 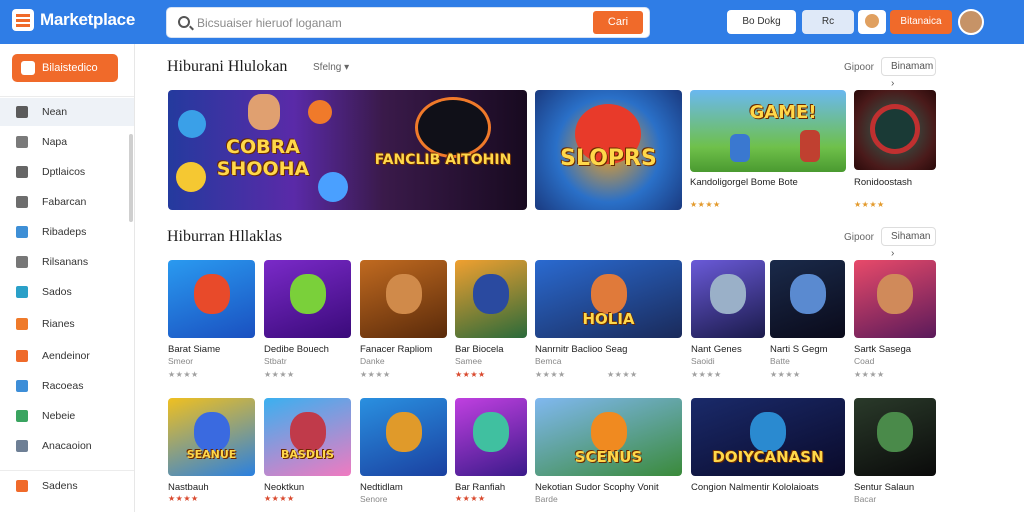 What do you see at coordinates (971, 22) in the screenshot?
I see `profile-avatar` at bounding box center [971, 22].